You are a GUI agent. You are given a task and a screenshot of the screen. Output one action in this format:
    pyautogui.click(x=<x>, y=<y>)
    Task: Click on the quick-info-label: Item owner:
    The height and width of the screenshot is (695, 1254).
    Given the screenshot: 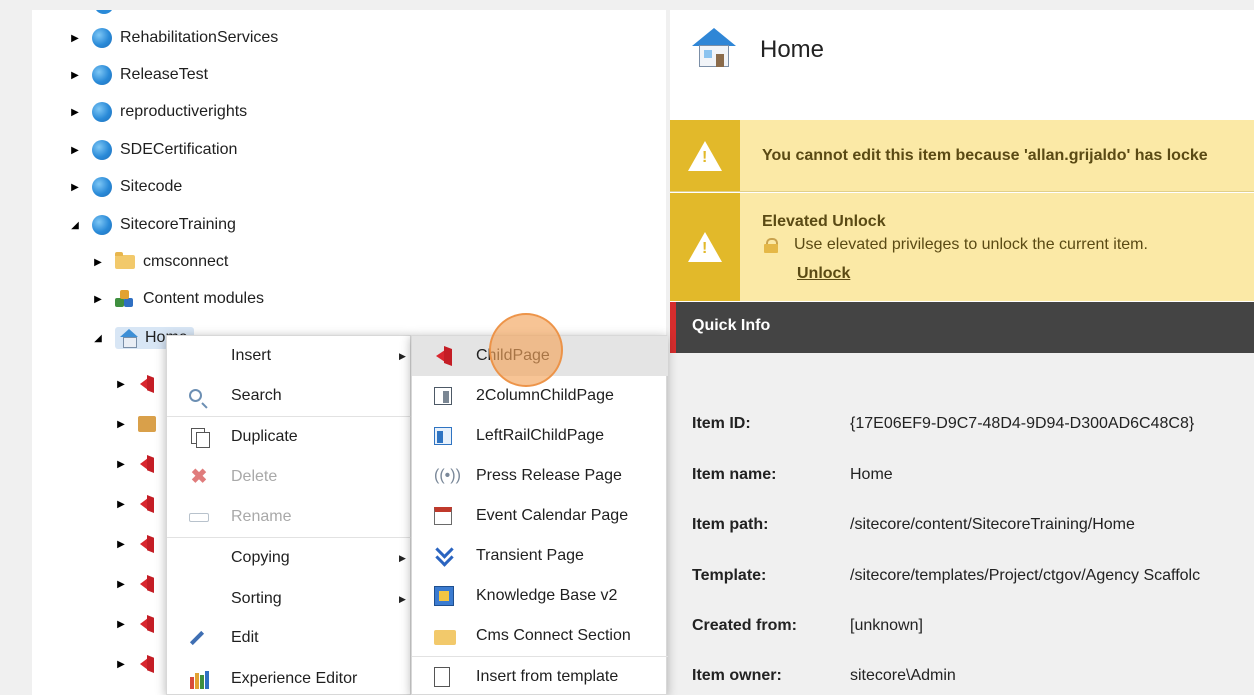 What is the action you would take?
    pyautogui.click(x=737, y=675)
    